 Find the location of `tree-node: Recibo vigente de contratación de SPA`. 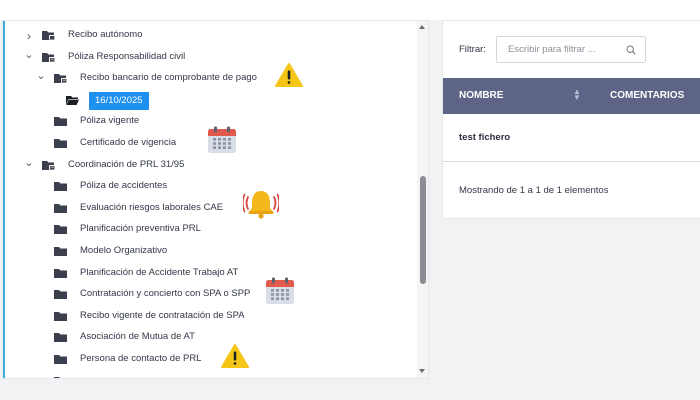

tree-node: Recibo vigente de contratación de SPA is located at coordinates (208, 316).